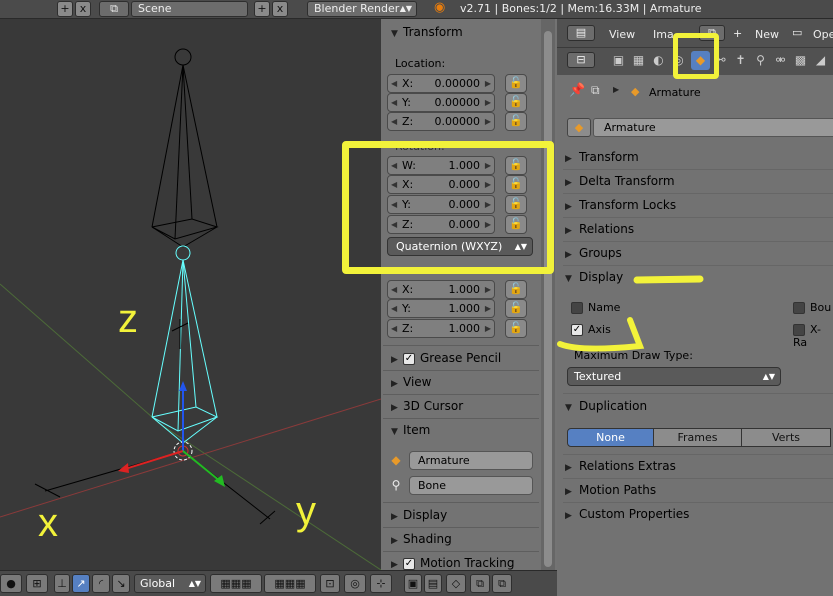 This screenshot has width=833, height=596. What do you see at coordinates (601, 334) in the screenshot?
I see `axis-check-mark` at bounding box center [601, 334].